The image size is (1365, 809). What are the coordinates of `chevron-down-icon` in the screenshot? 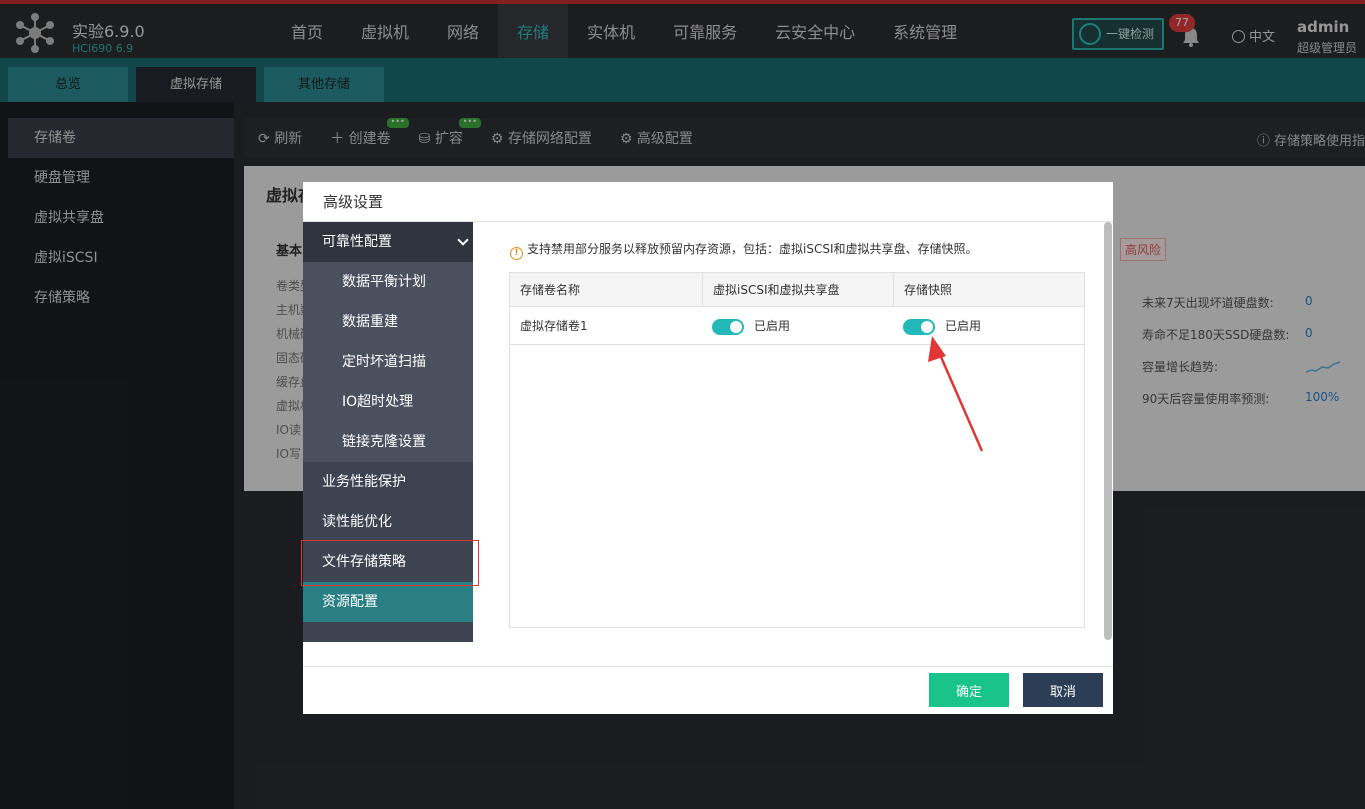 It's located at (463, 240).